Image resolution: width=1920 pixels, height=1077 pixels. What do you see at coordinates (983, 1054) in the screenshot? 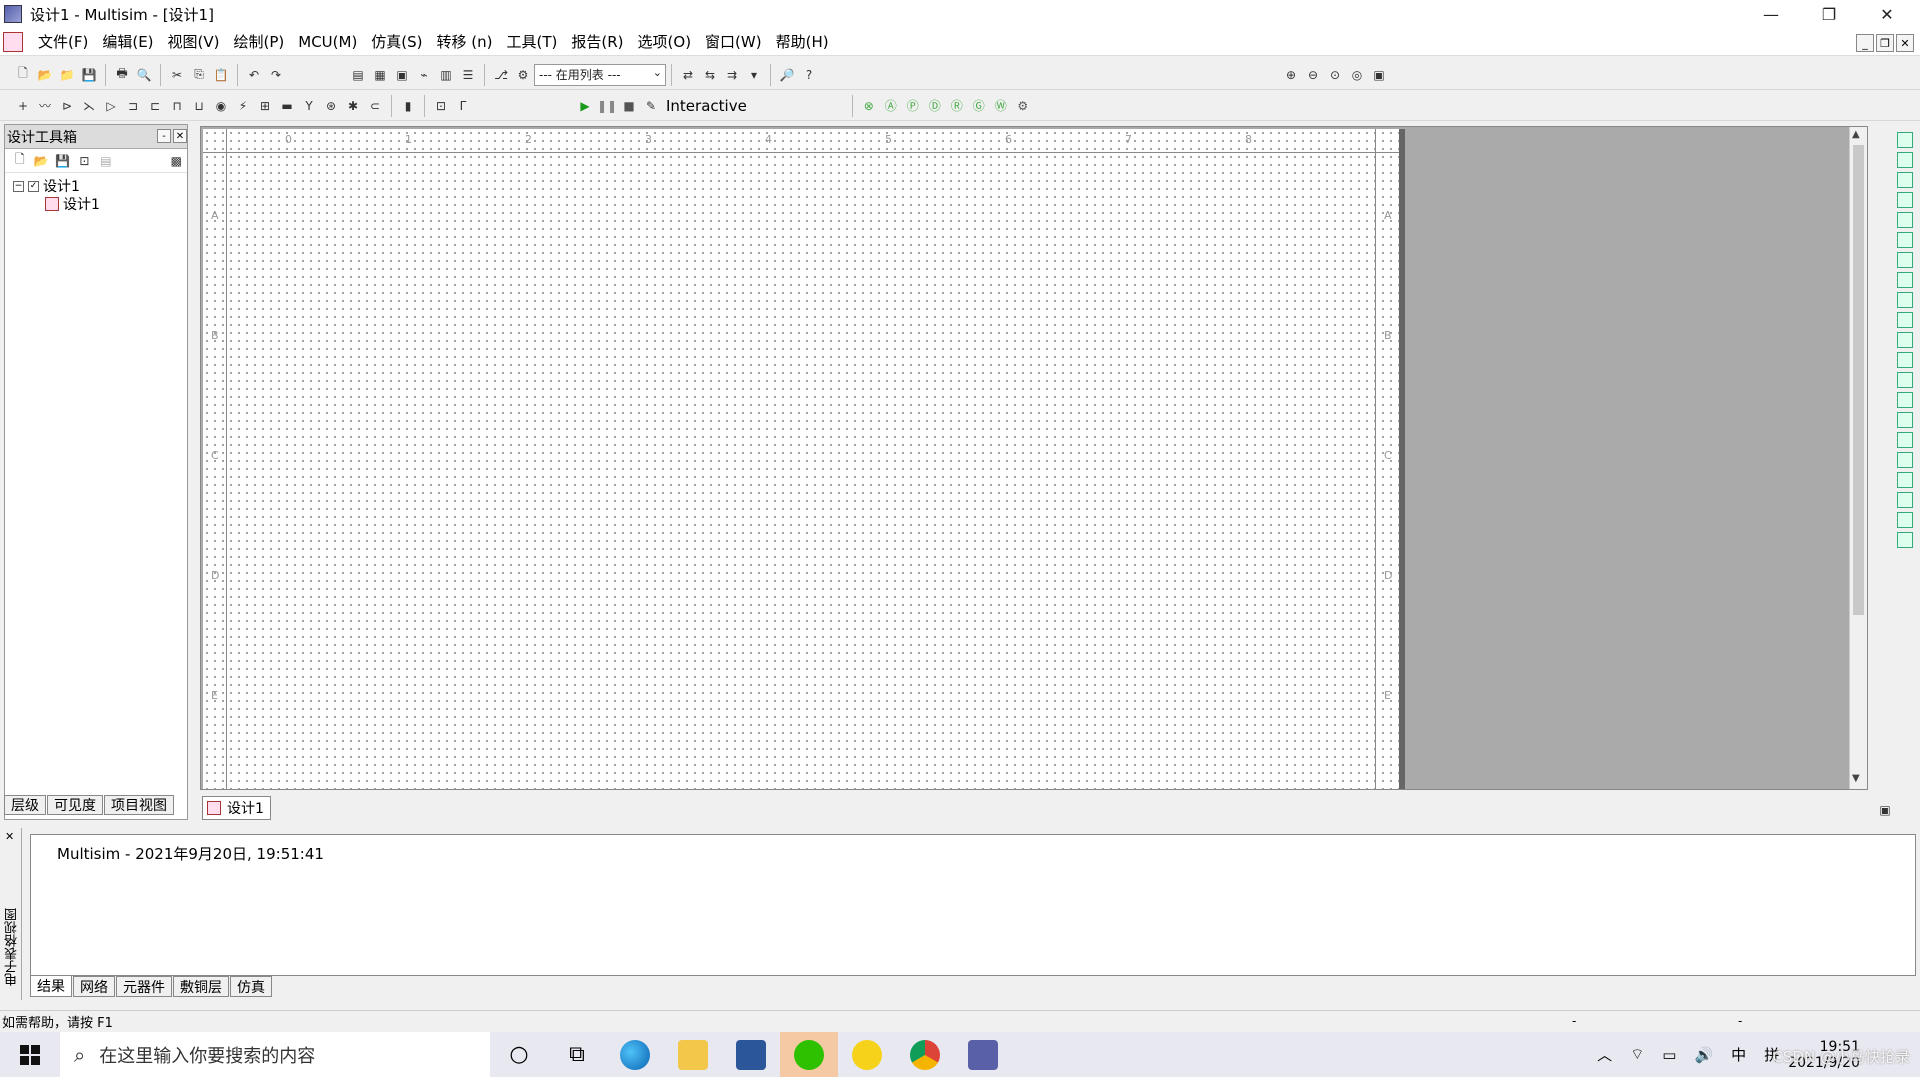
I see `multisim-taskbar-icon` at bounding box center [983, 1054].